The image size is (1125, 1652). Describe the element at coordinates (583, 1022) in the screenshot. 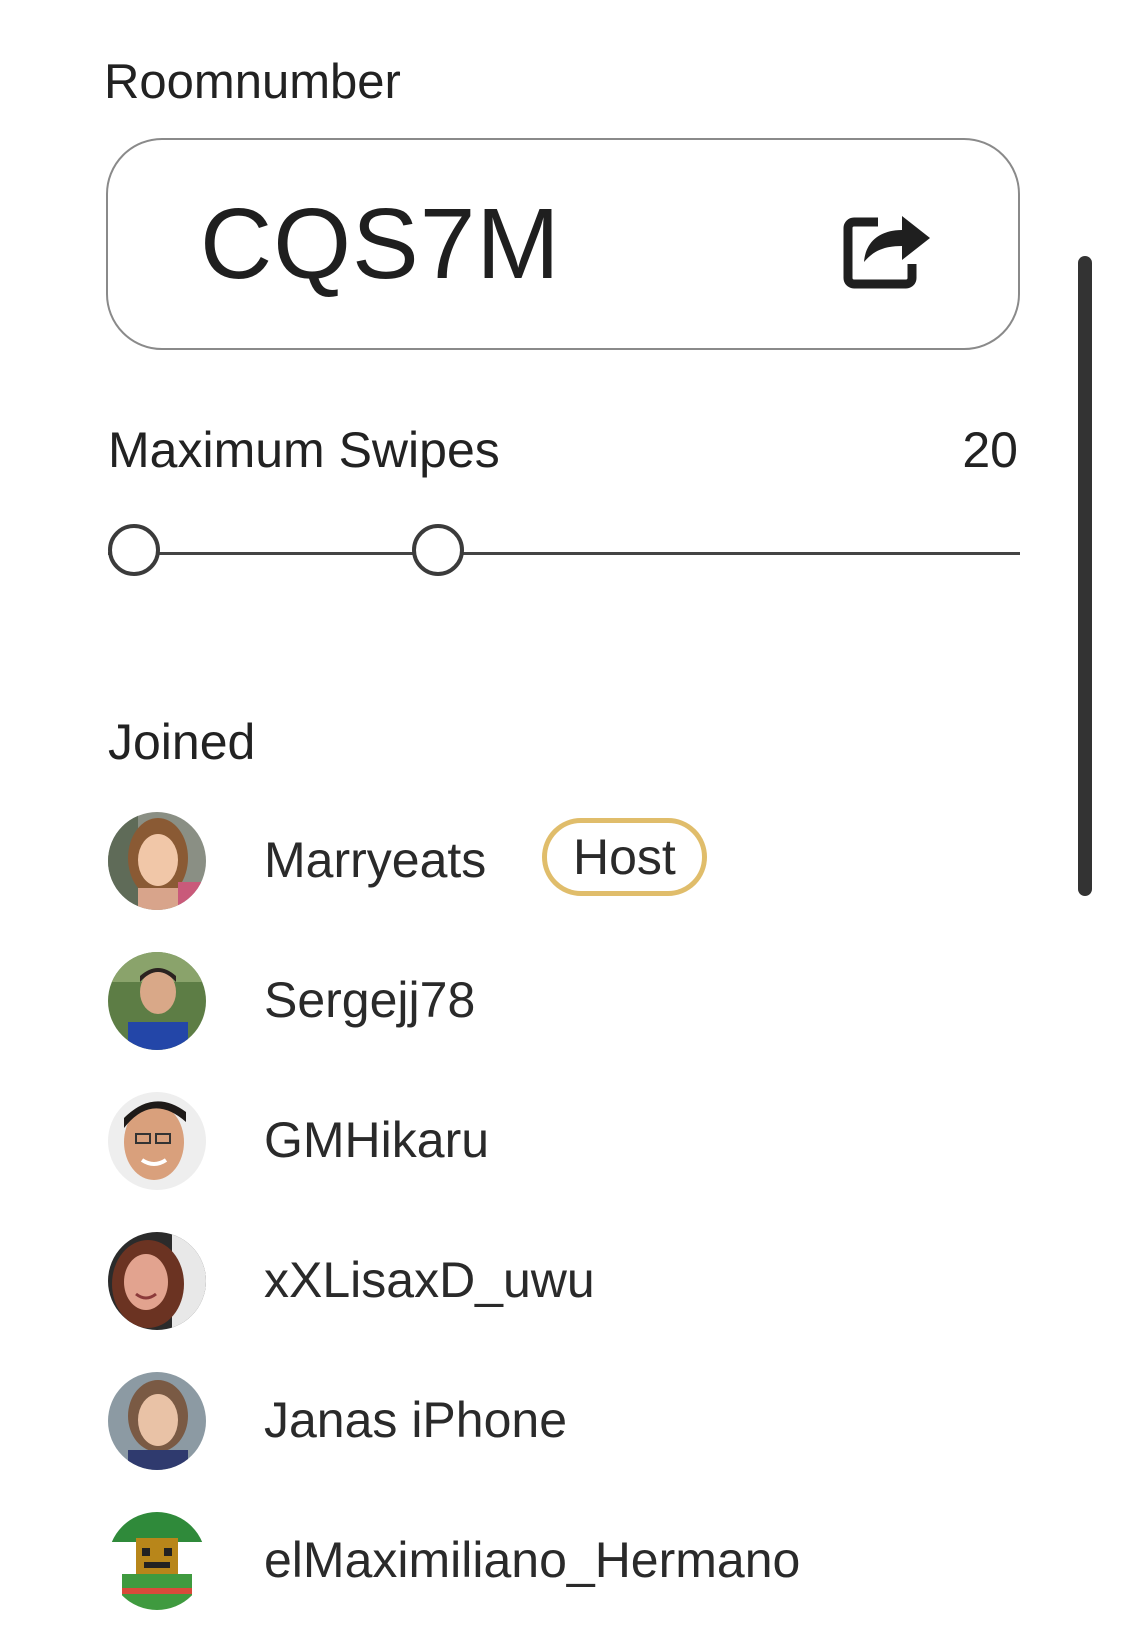

I see `list-item: Sergejj78` at that location.